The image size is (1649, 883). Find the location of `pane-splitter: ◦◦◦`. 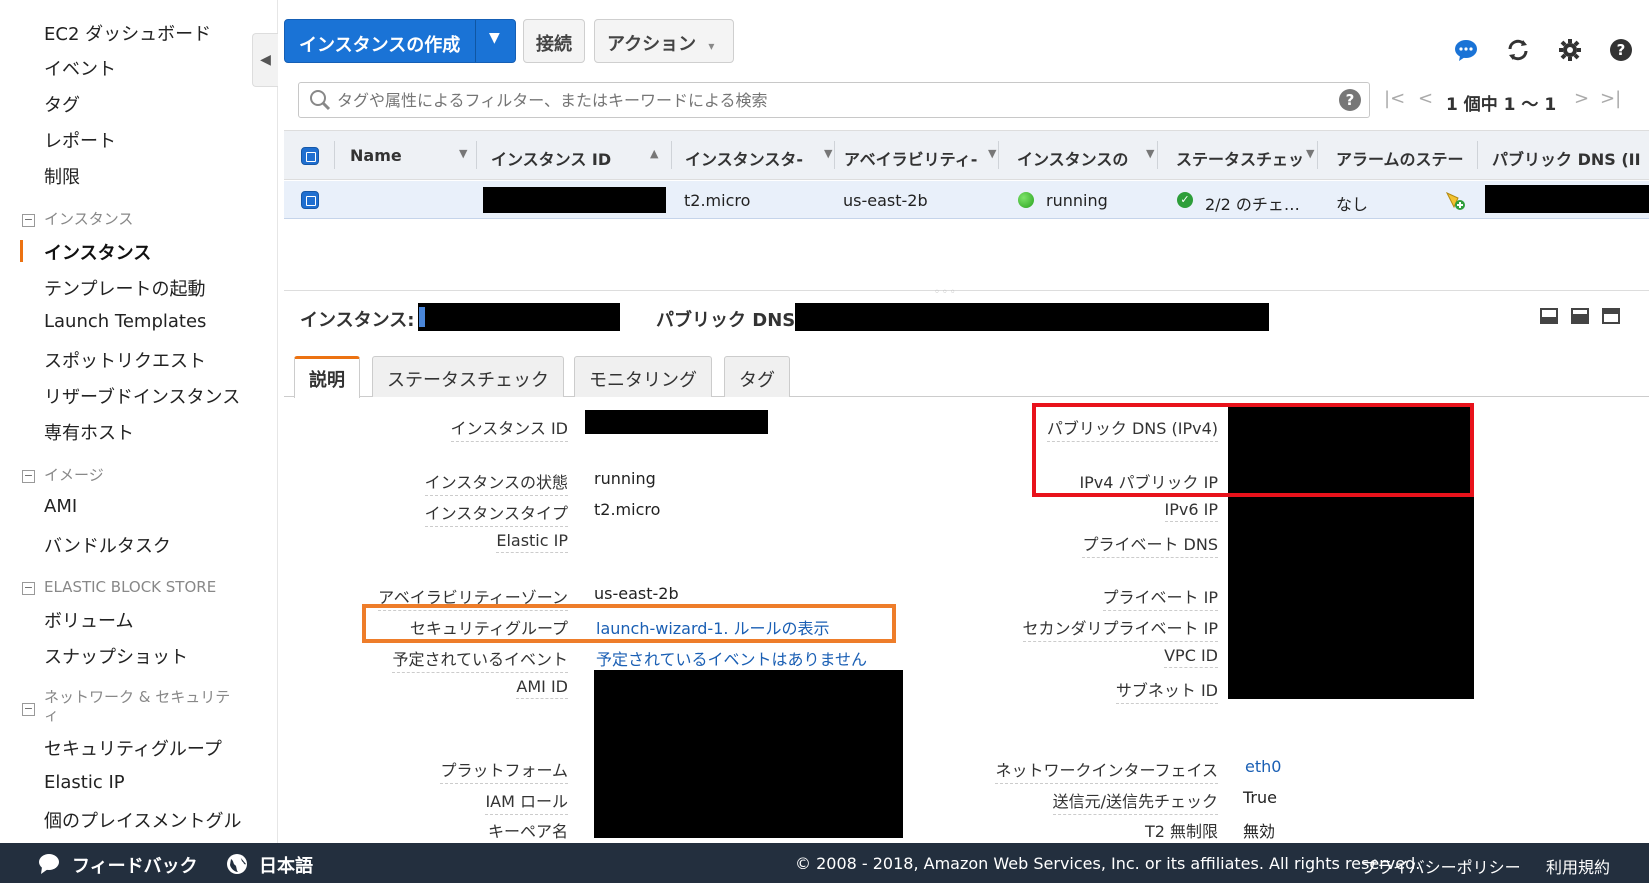

pane-splitter: ◦◦◦ is located at coordinates (966, 292).